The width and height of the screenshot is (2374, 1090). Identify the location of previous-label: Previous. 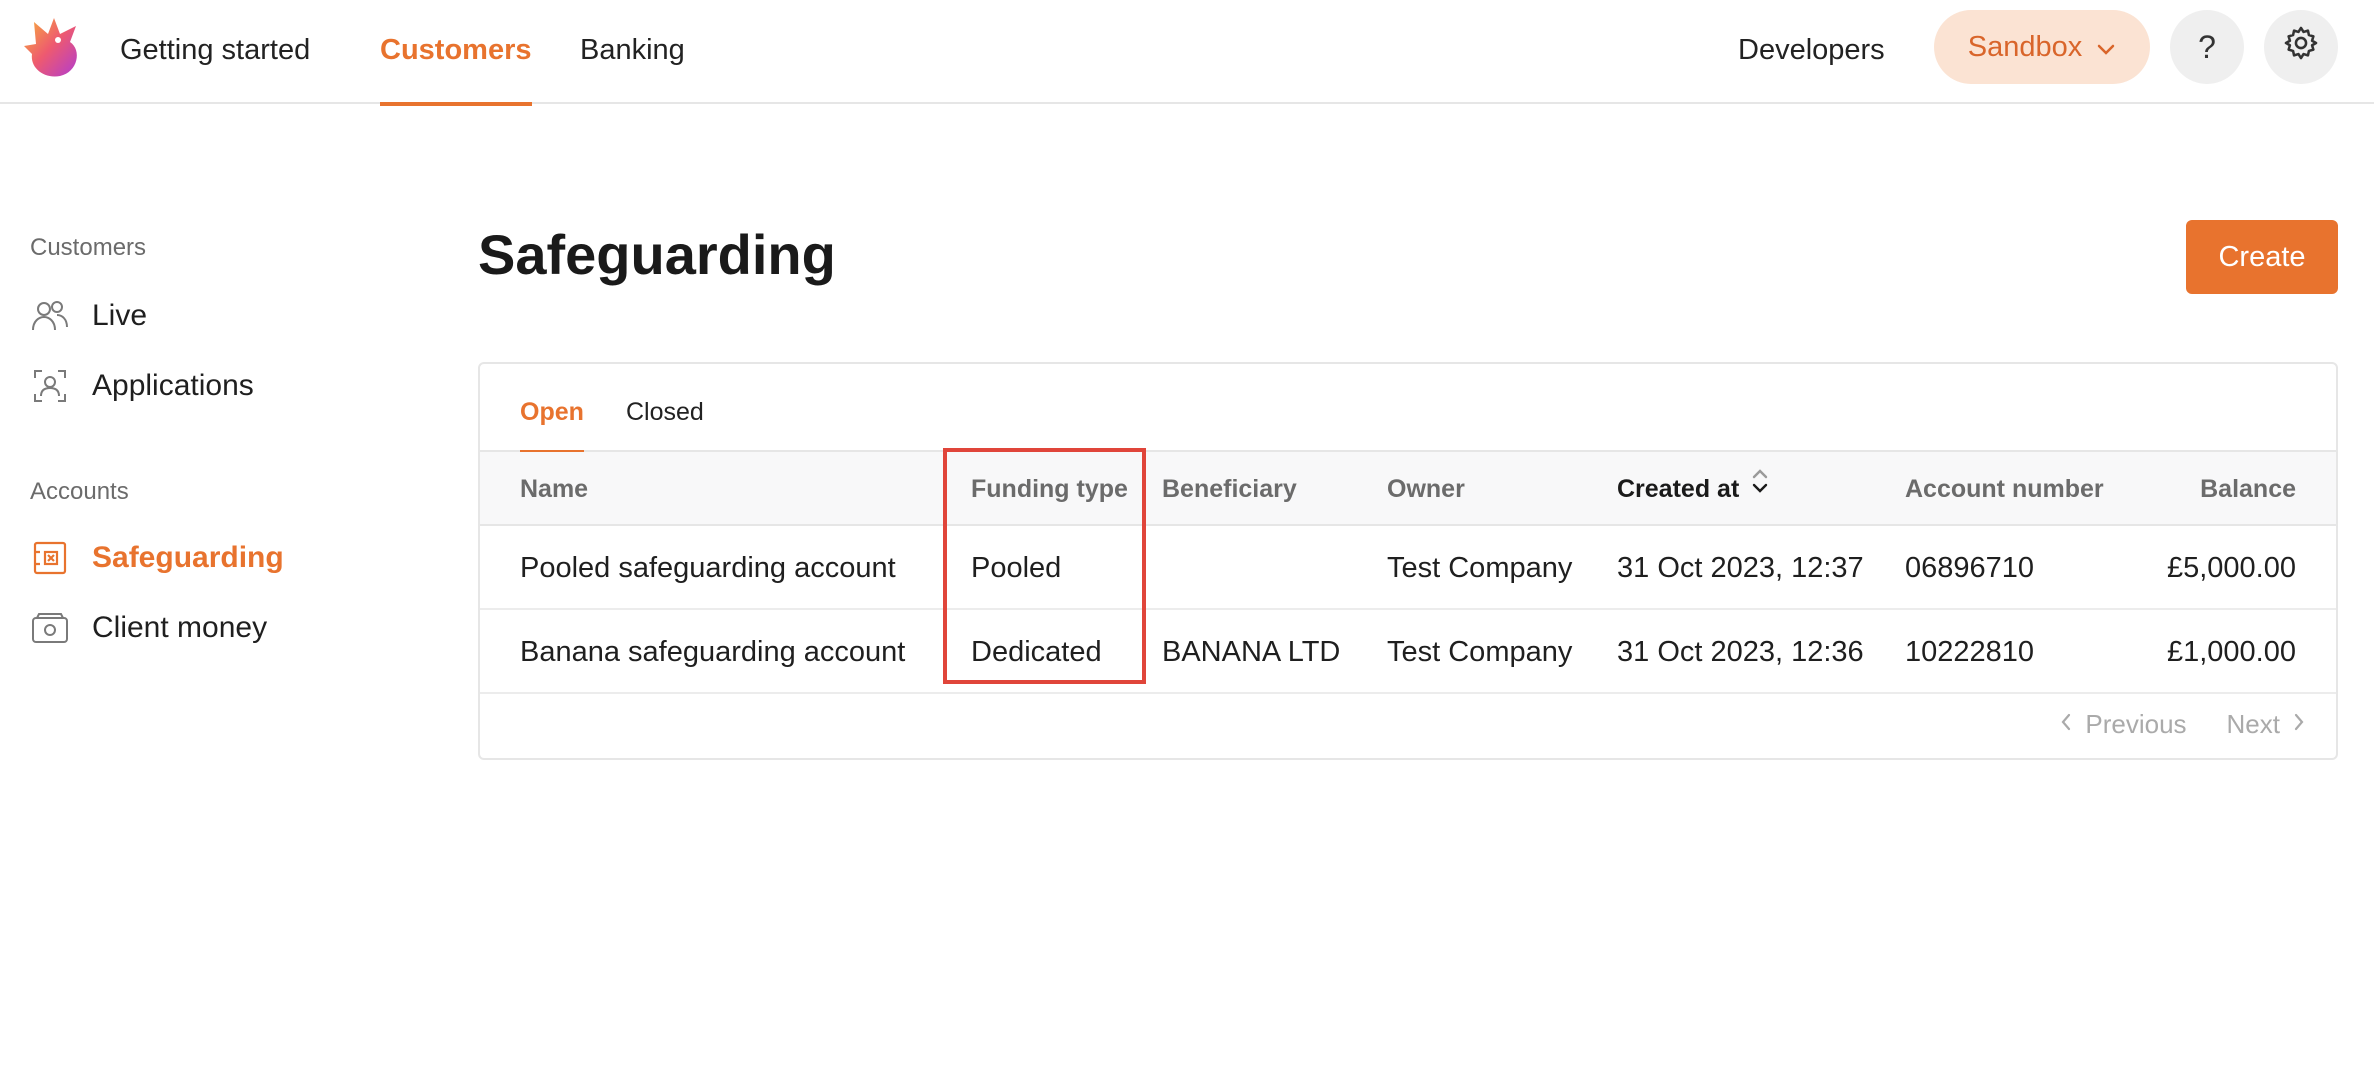
(2136, 724).